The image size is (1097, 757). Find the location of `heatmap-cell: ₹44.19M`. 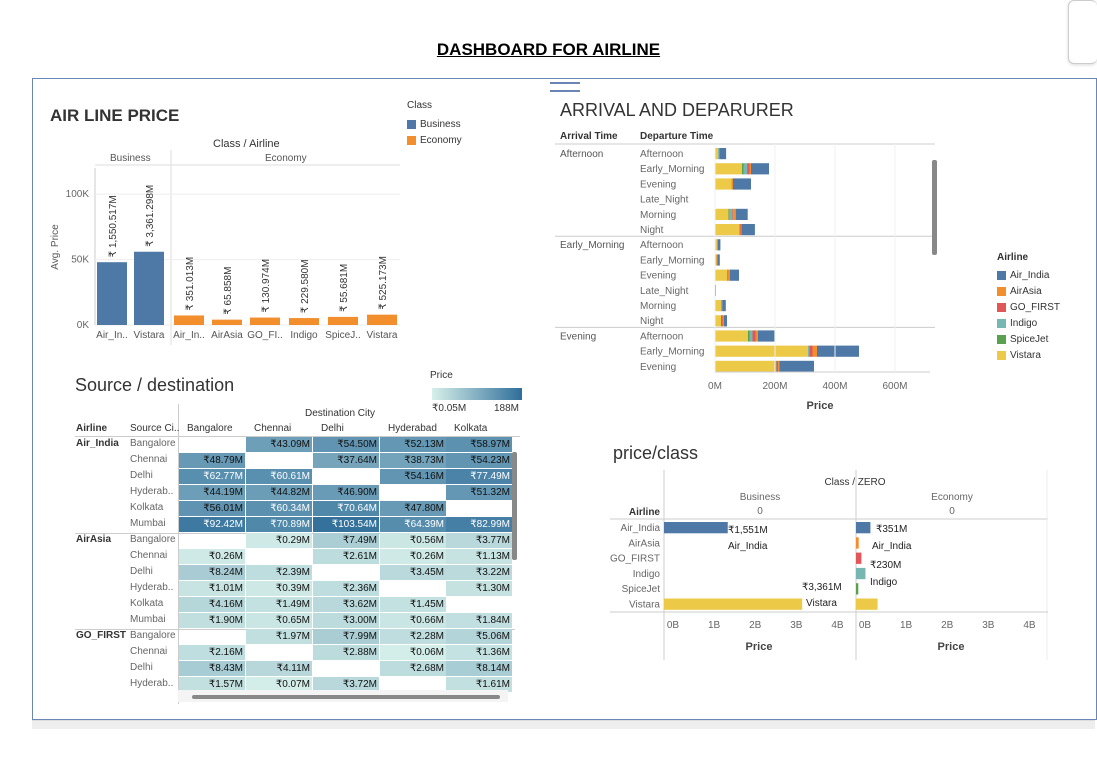

heatmap-cell: ₹44.19M is located at coordinates (212, 492).